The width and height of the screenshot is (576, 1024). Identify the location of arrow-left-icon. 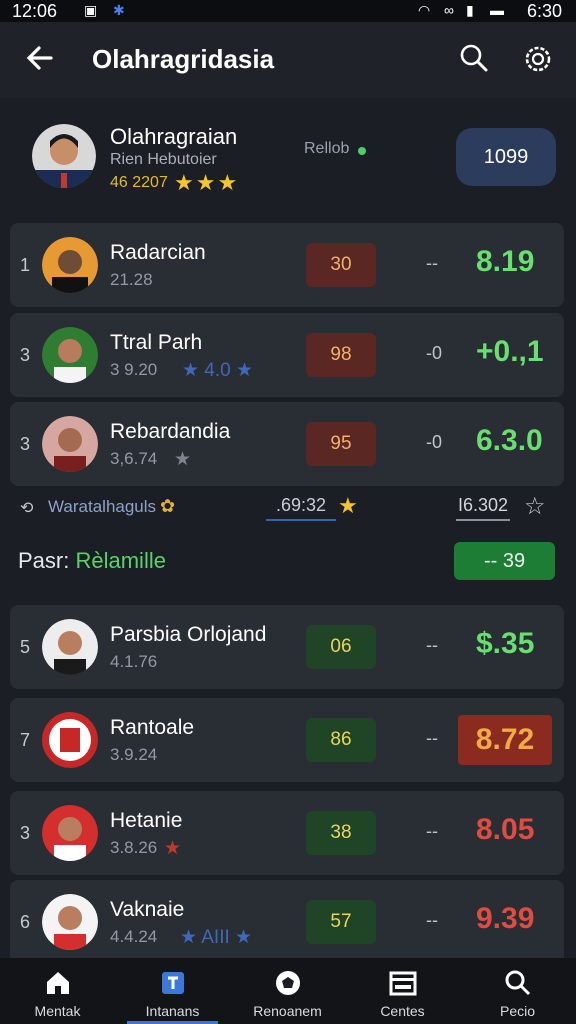
(39, 58).